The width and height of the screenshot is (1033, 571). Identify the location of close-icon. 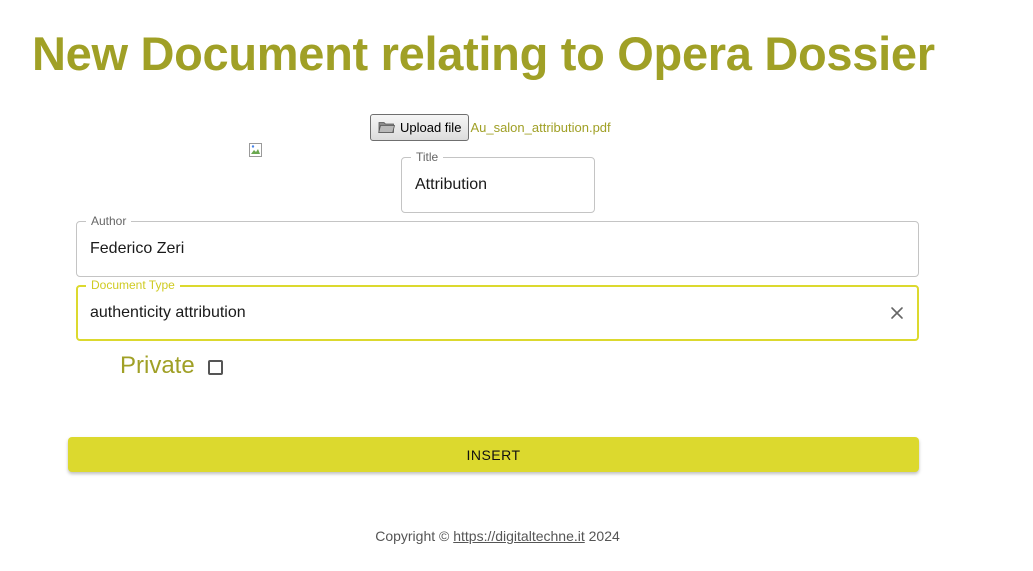
(897, 313).